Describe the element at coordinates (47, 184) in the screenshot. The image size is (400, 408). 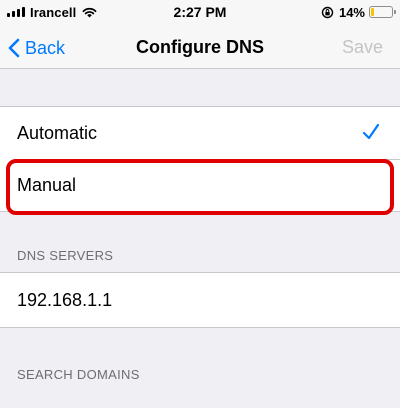
I see `option-manual-label: Manual` at that location.